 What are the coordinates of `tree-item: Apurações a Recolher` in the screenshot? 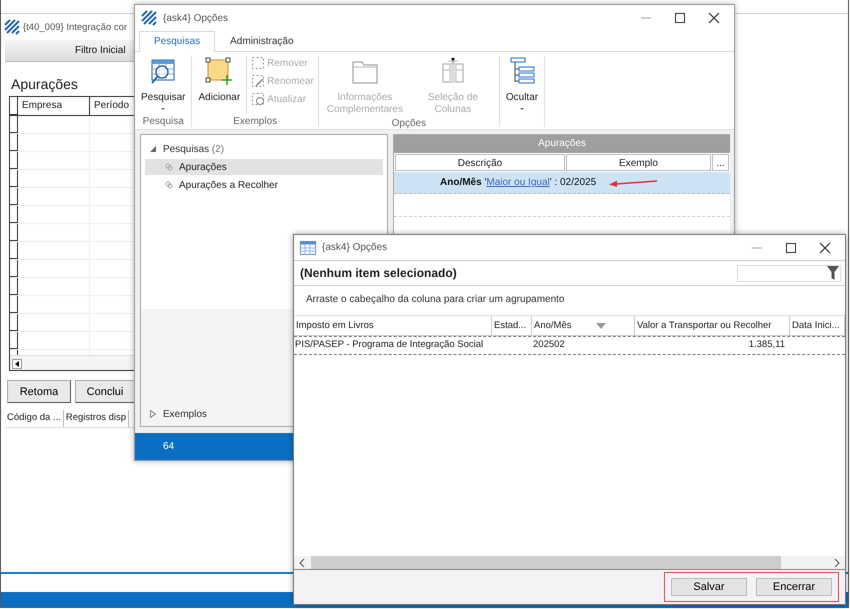 It's located at (264, 185).